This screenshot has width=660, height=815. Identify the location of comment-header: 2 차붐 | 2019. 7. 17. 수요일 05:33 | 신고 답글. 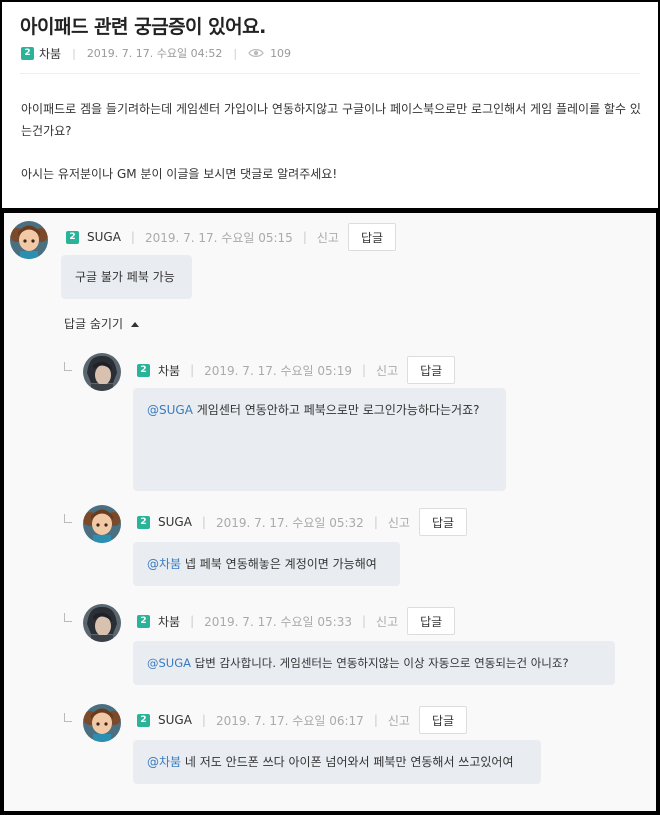
(296, 621).